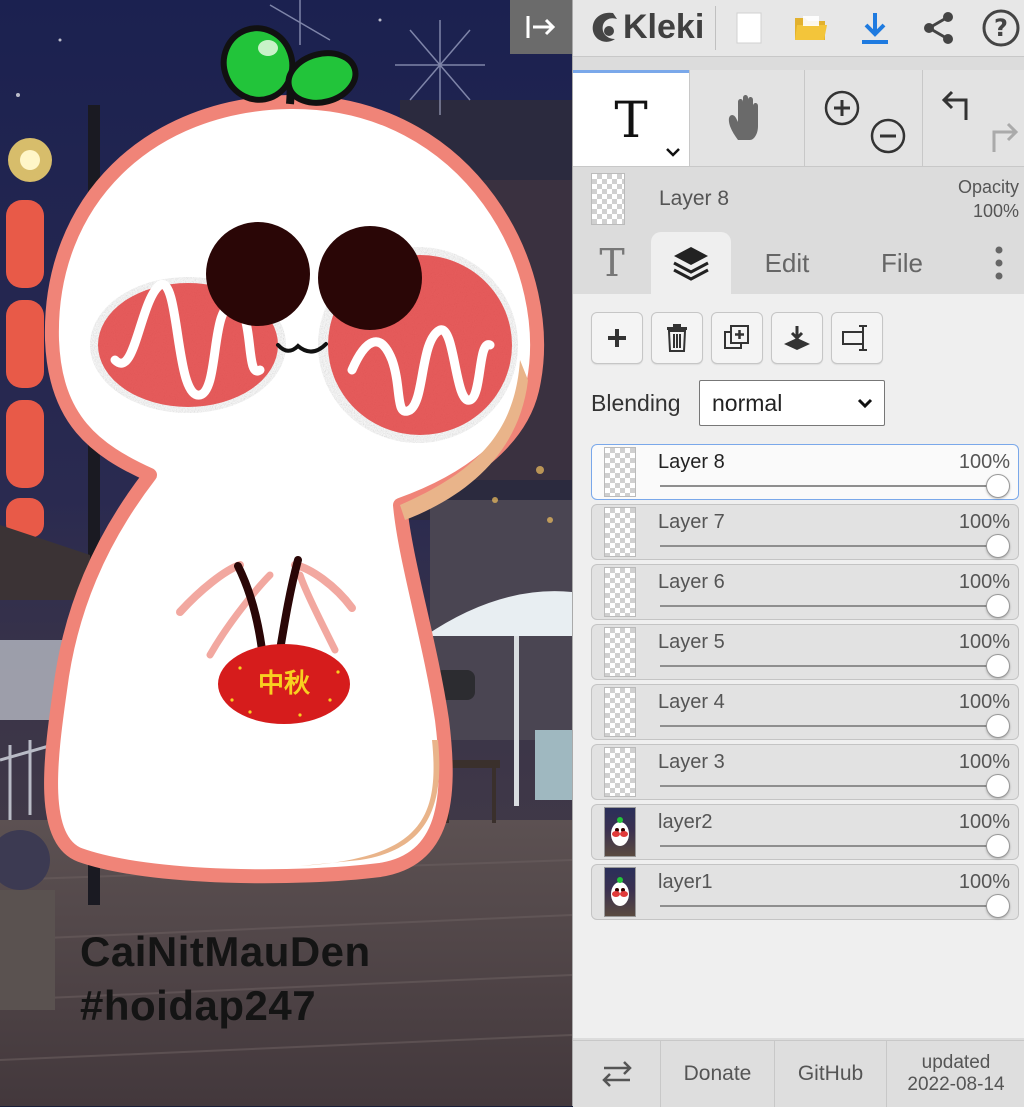  I want to click on download-button, so click(875, 28).